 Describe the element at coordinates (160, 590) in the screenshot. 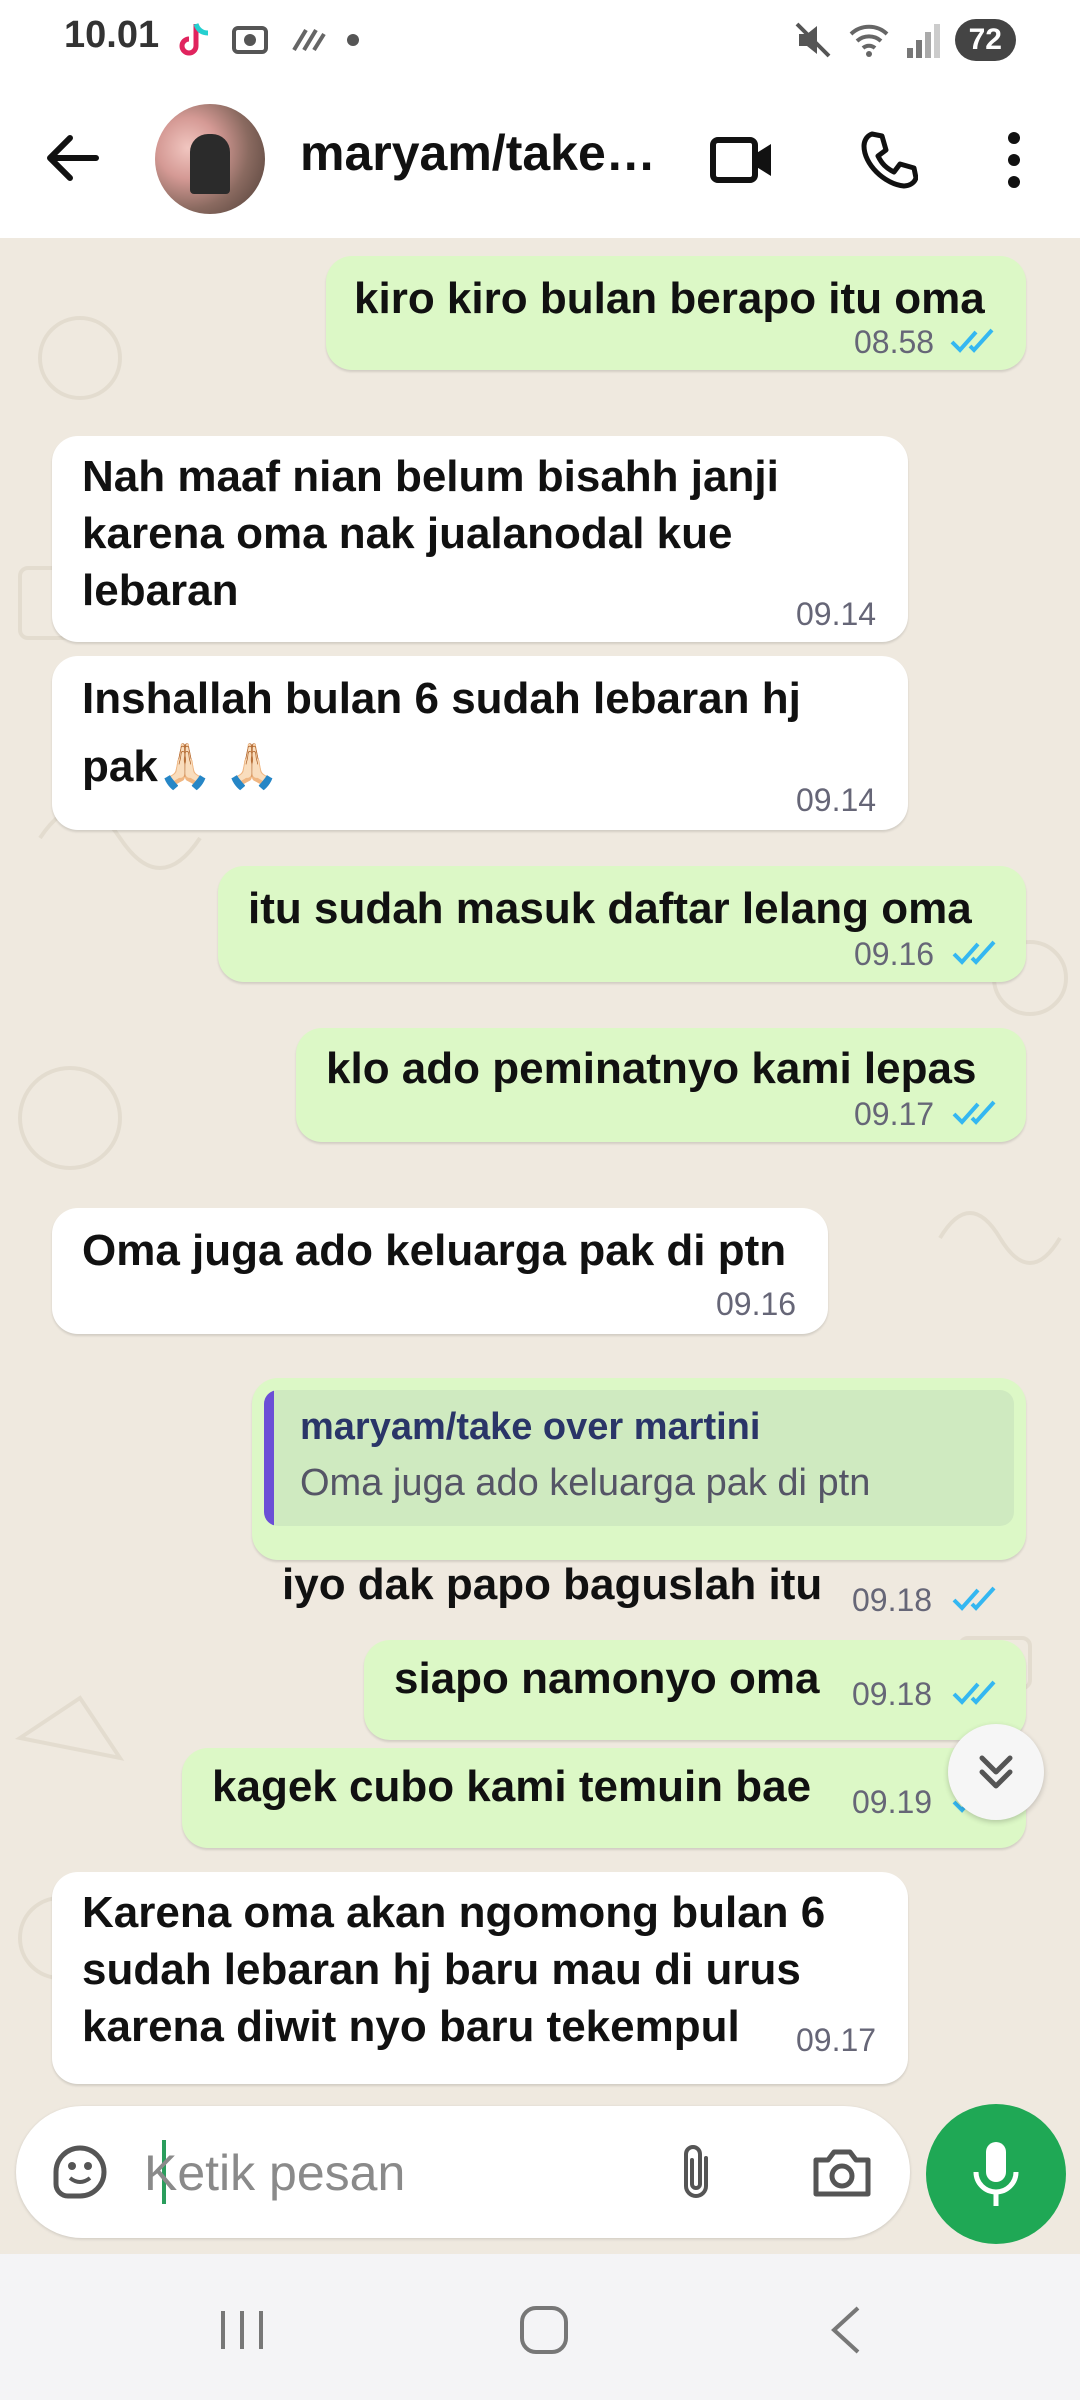

I see `message-text: lebaran` at that location.